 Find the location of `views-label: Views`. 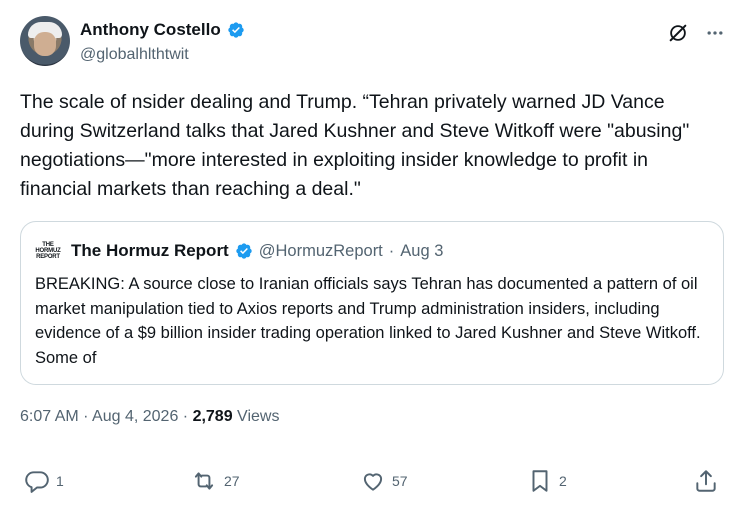

views-label: Views is located at coordinates (256, 416).